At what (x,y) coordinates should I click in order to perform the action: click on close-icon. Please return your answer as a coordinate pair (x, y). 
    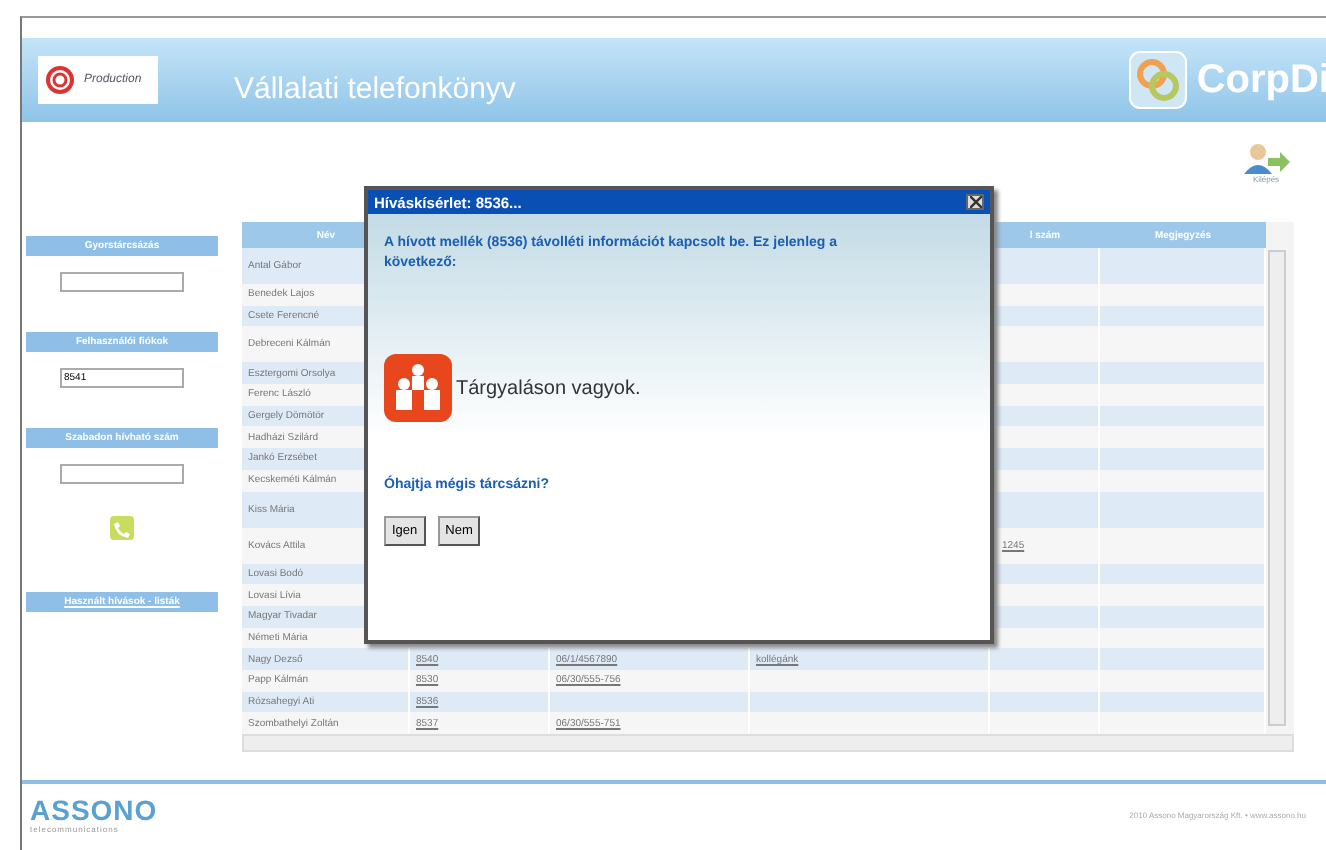
    Looking at the image, I should click on (975, 202).